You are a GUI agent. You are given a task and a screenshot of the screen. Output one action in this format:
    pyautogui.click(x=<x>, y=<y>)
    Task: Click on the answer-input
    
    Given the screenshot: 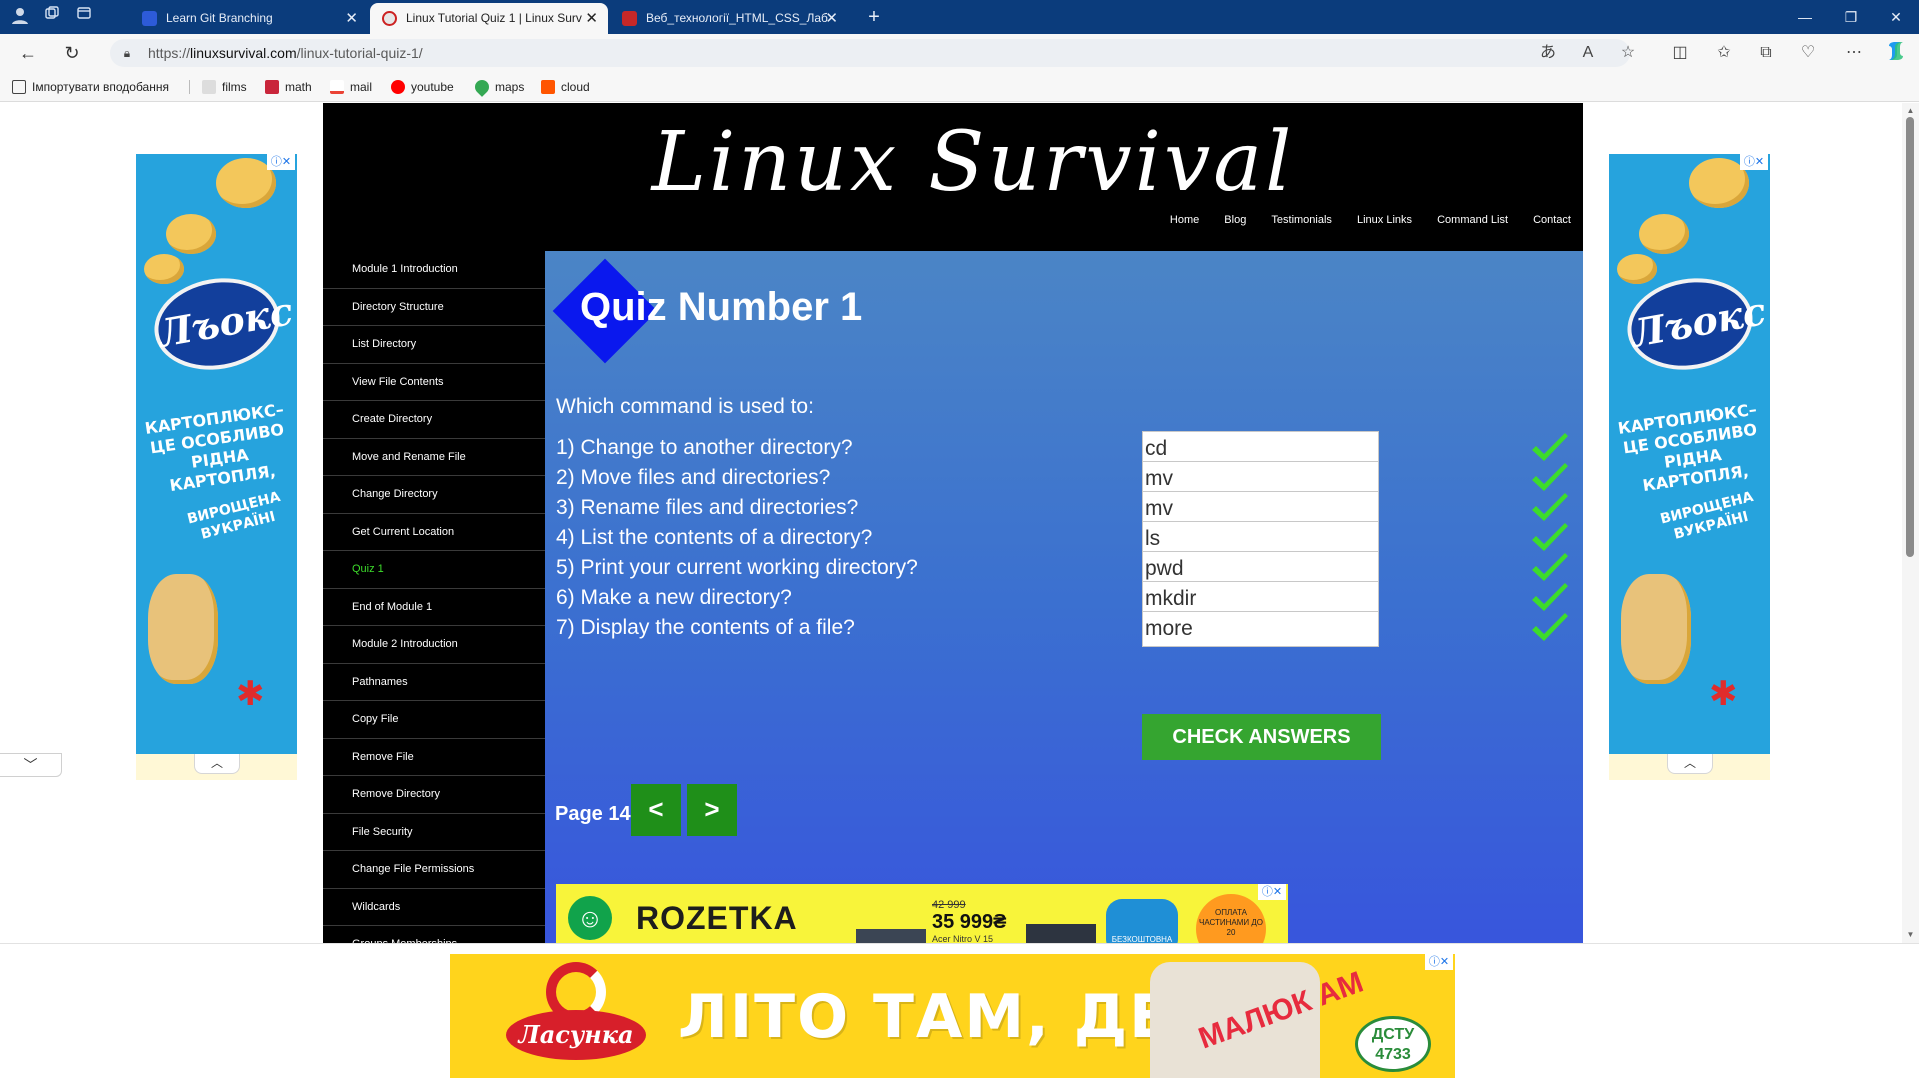 What is the action you would take?
    pyautogui.click(x=1260, y=629)
    